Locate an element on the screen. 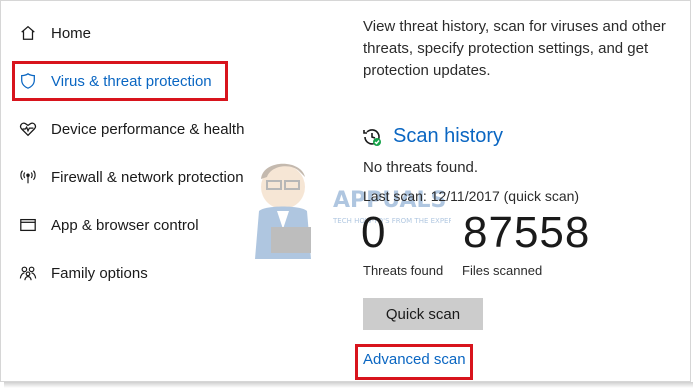 The width and height of the screenshot is (693, 391). history-check-icon is located at coordinates (372, 137).